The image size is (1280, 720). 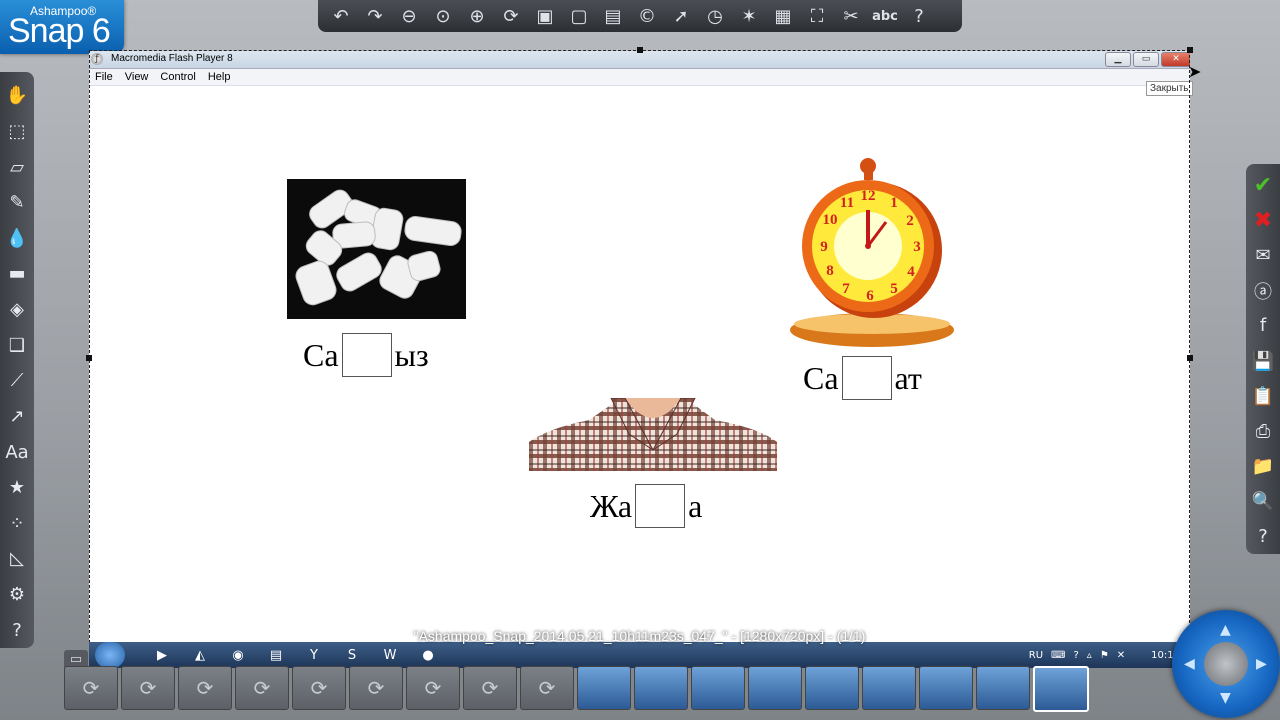 What do you see at coordinates (1089, 655) in the screenshot?
I see `network-icon: ▵` at bounding box center [1089, 655].